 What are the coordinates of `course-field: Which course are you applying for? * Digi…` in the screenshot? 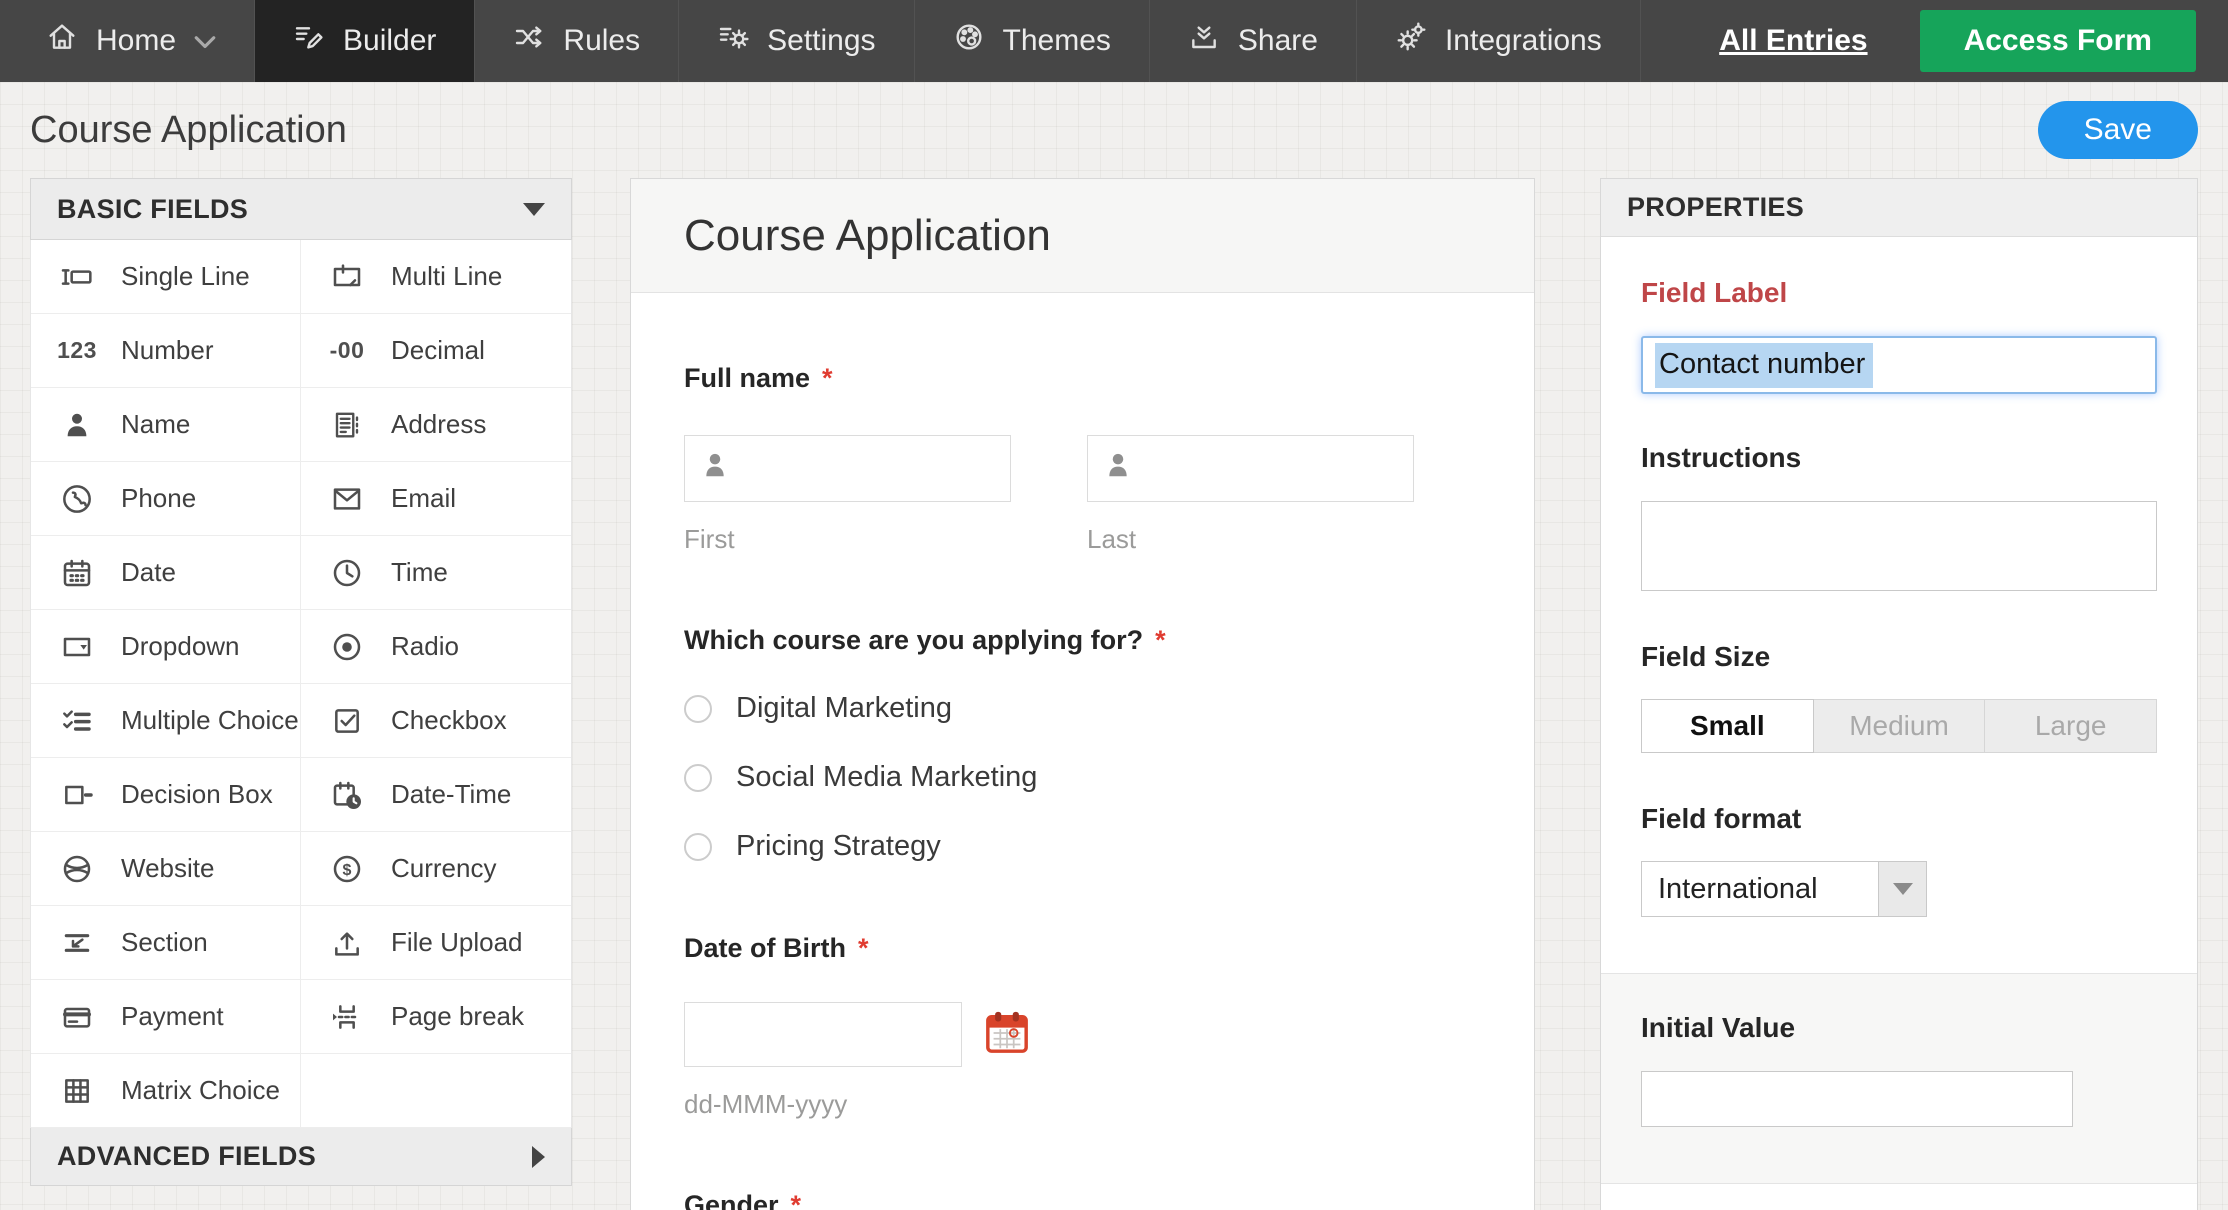 It's located at (1082, 744).